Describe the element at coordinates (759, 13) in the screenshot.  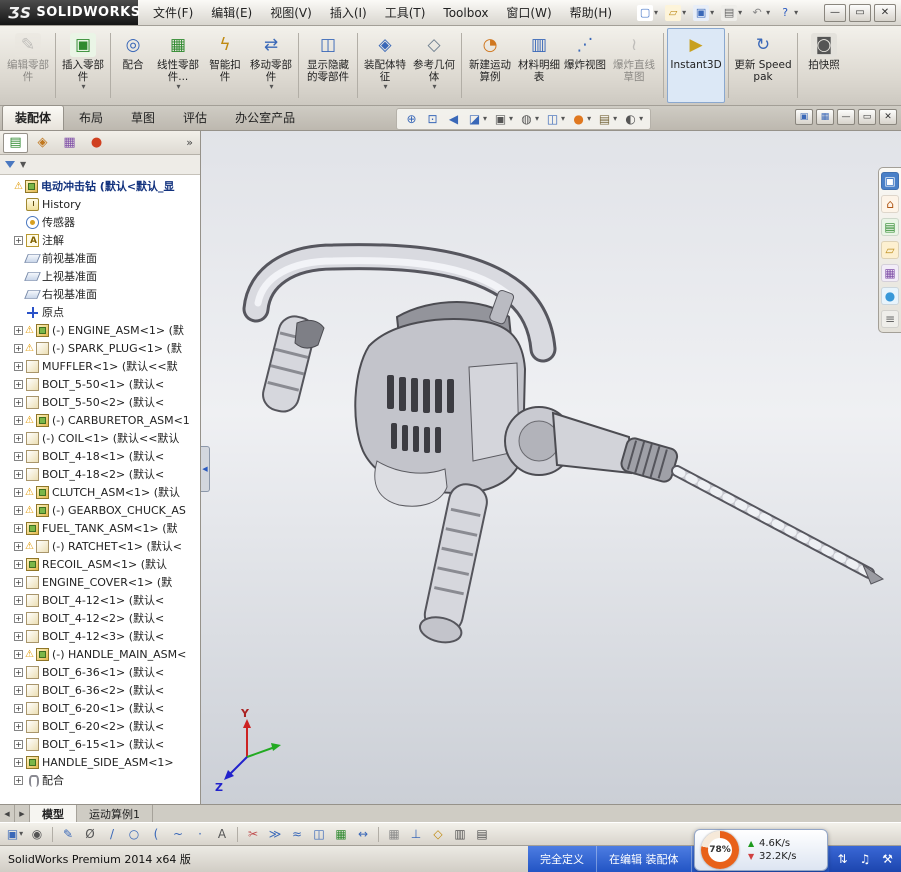
I see `undo-button: ↶ ▾` at that location.